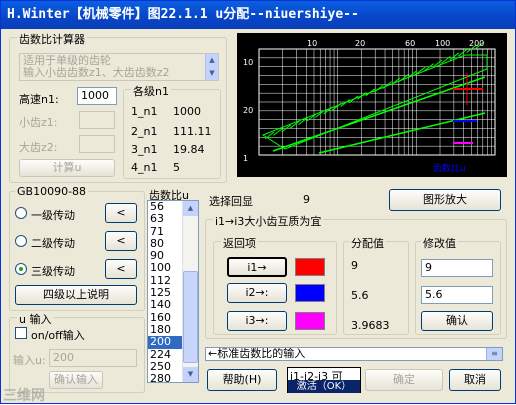  I want to click on radio-level1-label: 一级传动, so click(53, 215).